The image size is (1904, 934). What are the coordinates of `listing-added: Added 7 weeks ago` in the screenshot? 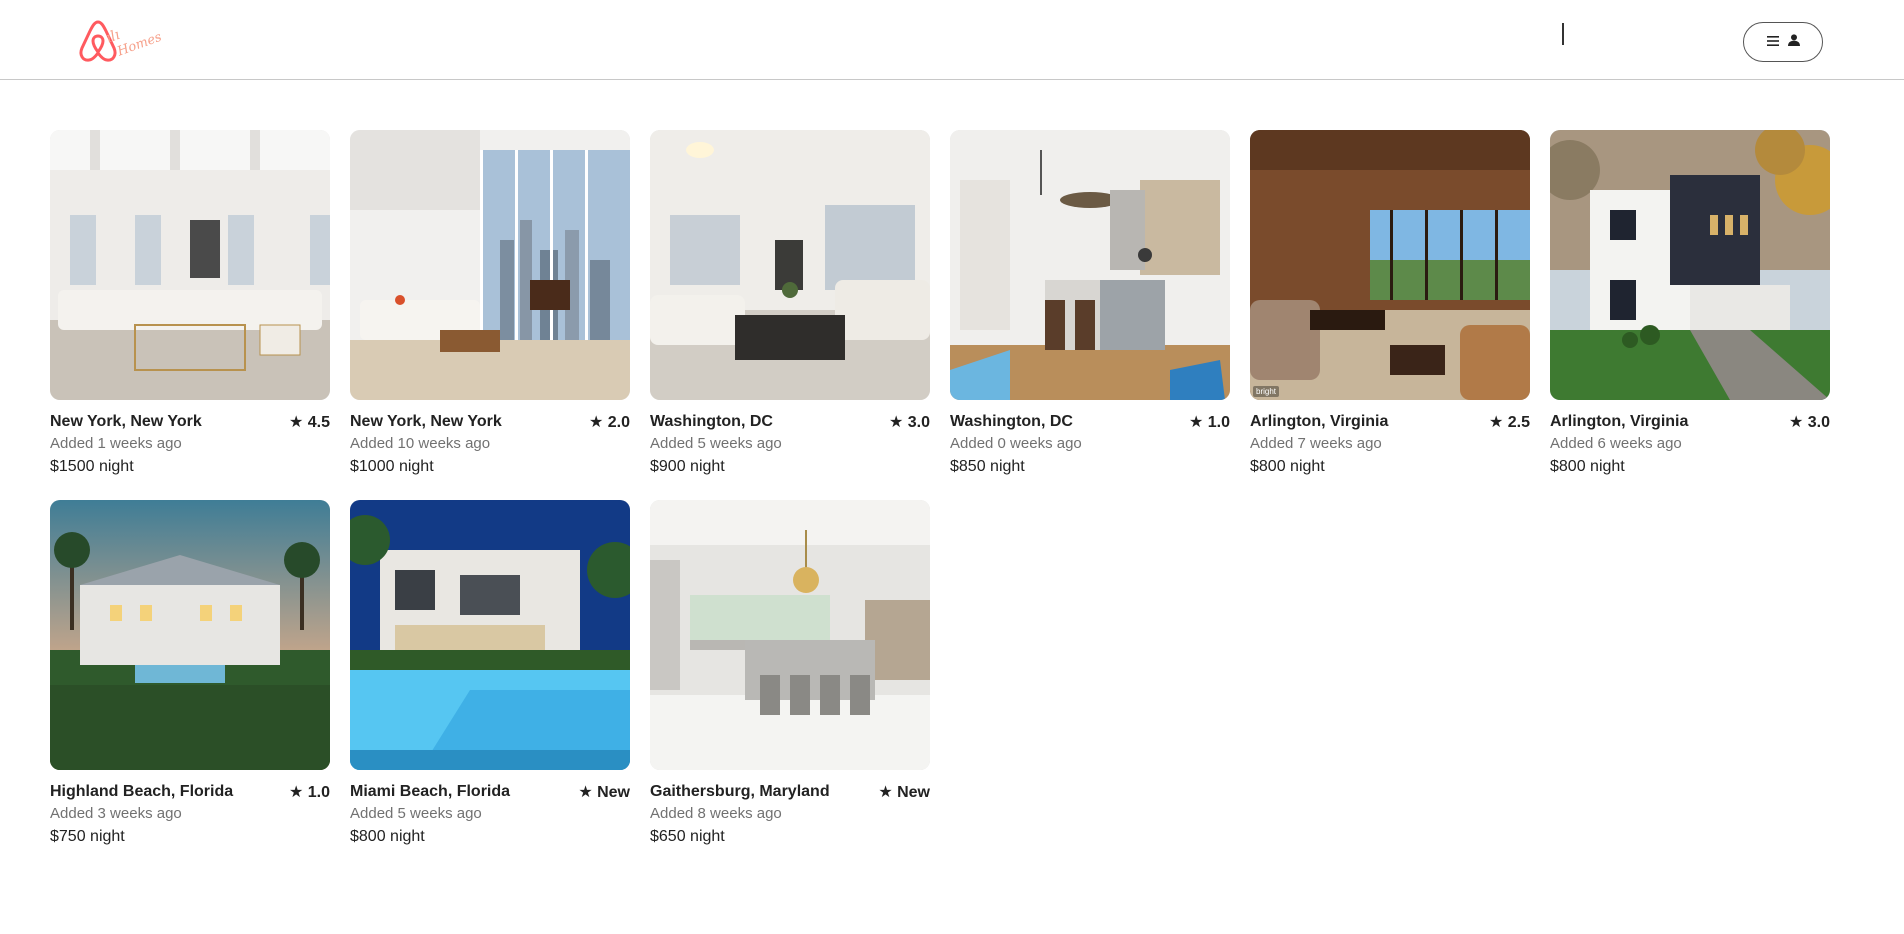 It's located at (1316, 443).